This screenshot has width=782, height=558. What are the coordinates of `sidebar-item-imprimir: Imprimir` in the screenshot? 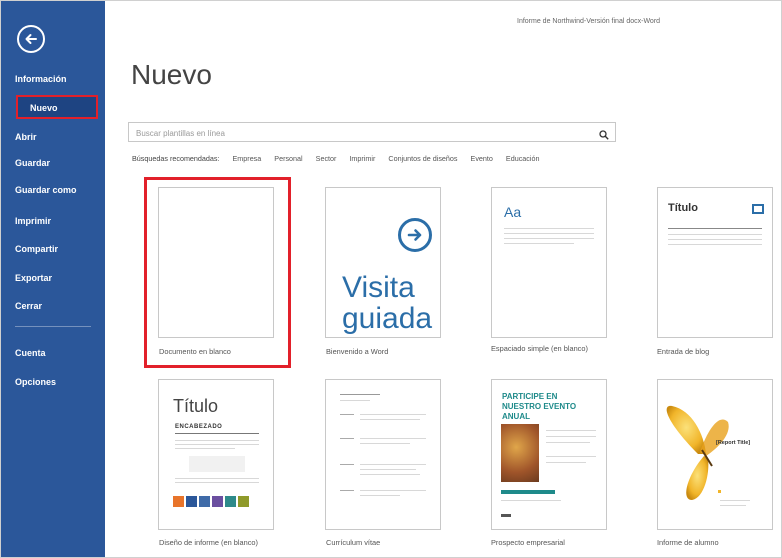 It's located at (33, 221).